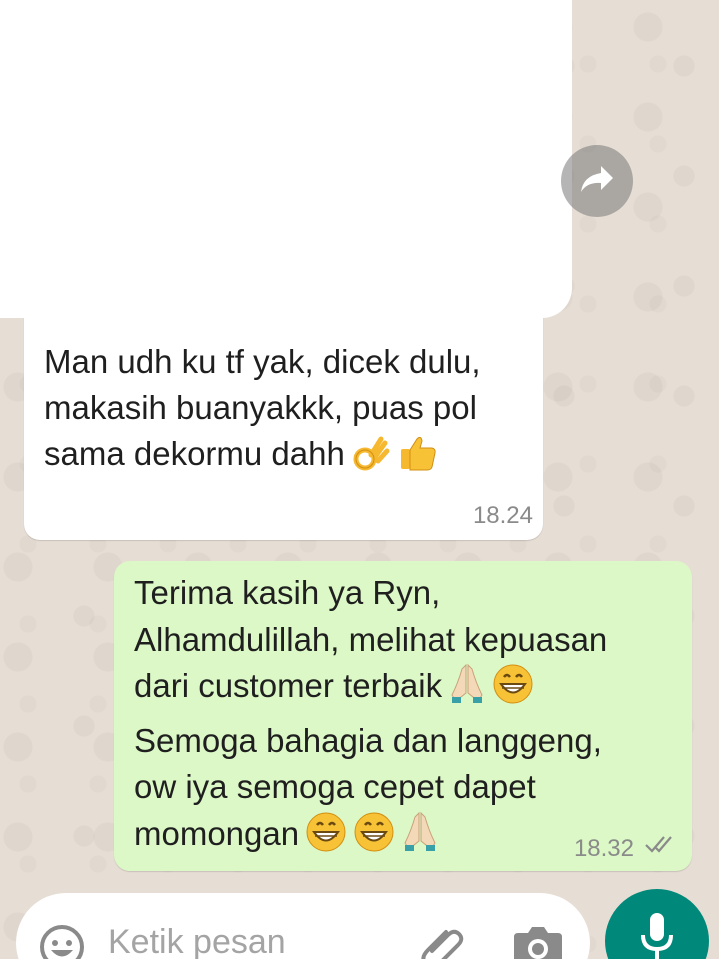 This screenshot has height=959, width=719. I want to click on paperclip-icon, so click(442, 941).